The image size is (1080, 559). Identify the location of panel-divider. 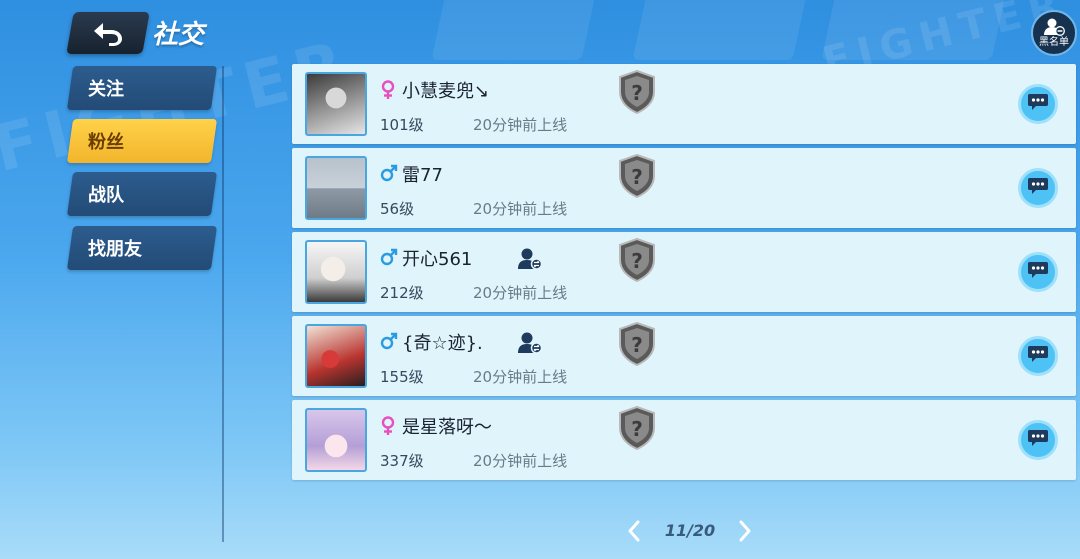
(223, 304).